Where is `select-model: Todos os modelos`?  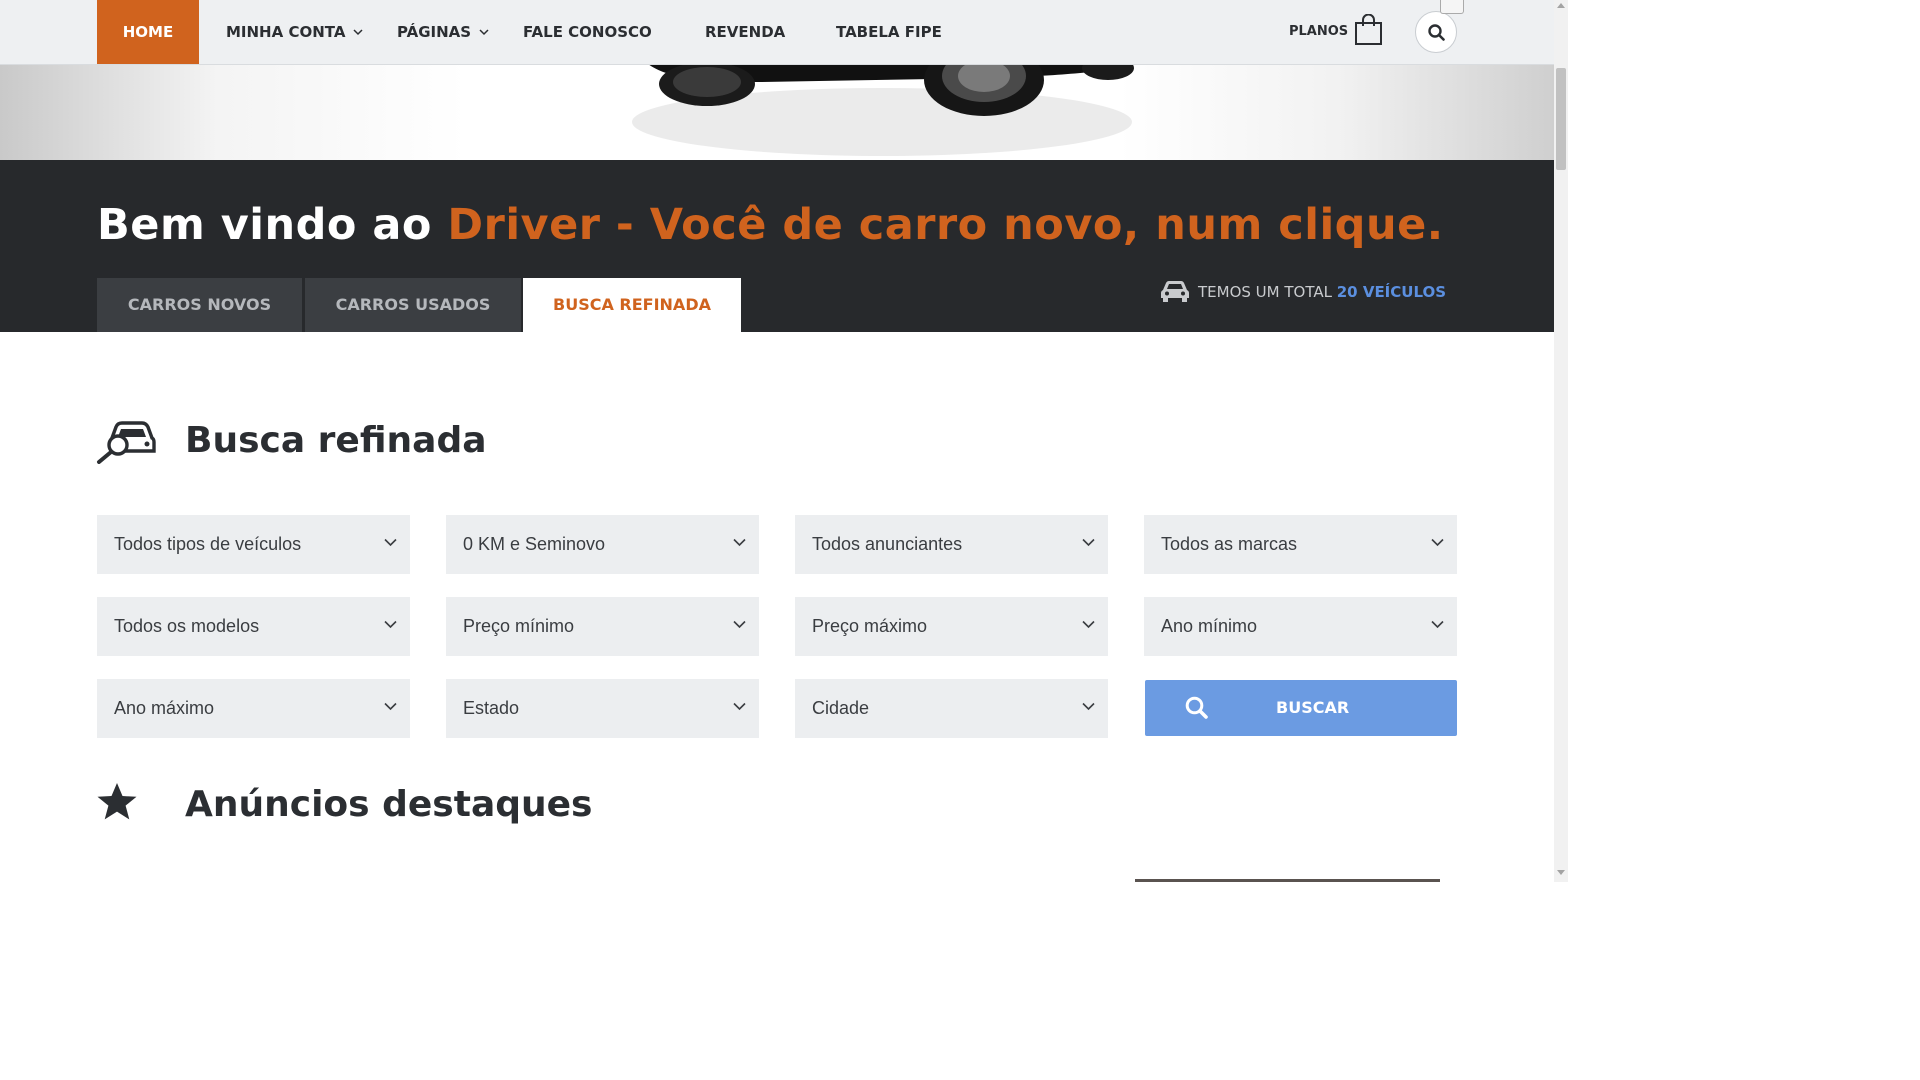
select-model: Todos os modelos is located at coordinates (253, 626).